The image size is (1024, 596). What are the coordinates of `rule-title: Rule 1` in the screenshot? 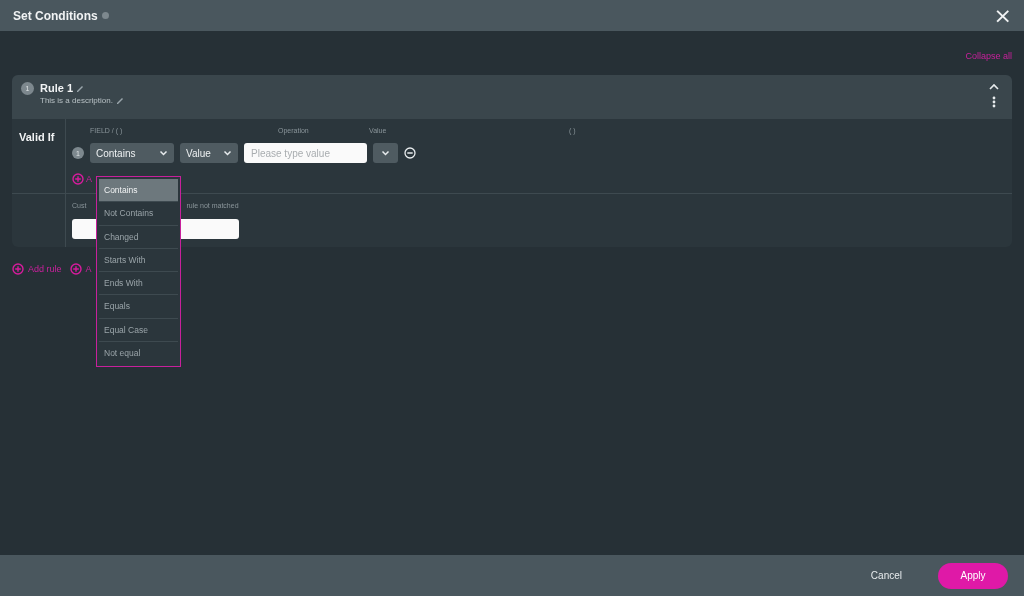 It's located at (56, 88).